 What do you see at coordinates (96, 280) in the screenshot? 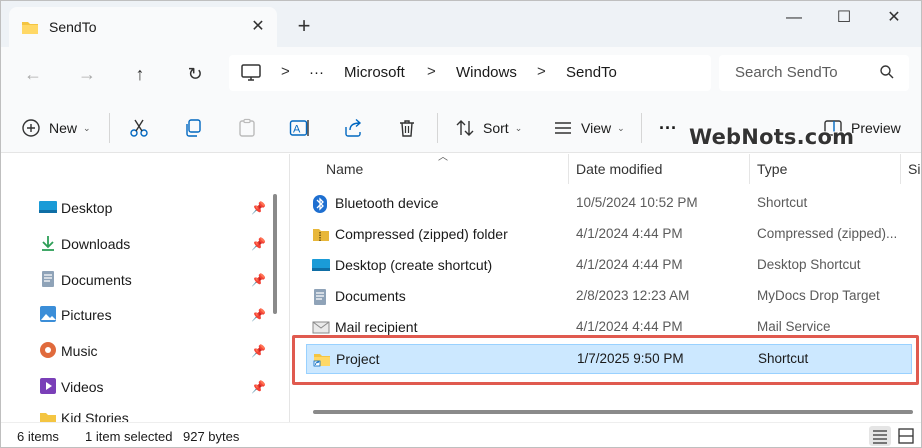
I see `sidebar-item-label: Documents` at bounding box center [96, 280].